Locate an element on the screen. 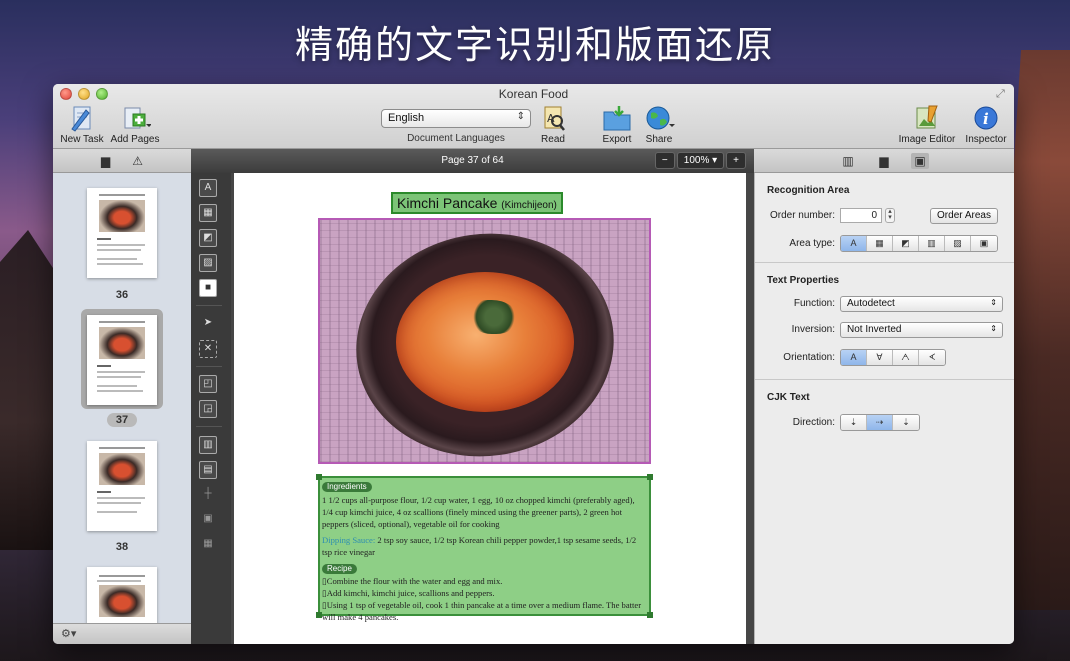 The height and width of the screenshot is (661, 1070). text-properties-title: Text Properties is located at coordinates (803, 280).